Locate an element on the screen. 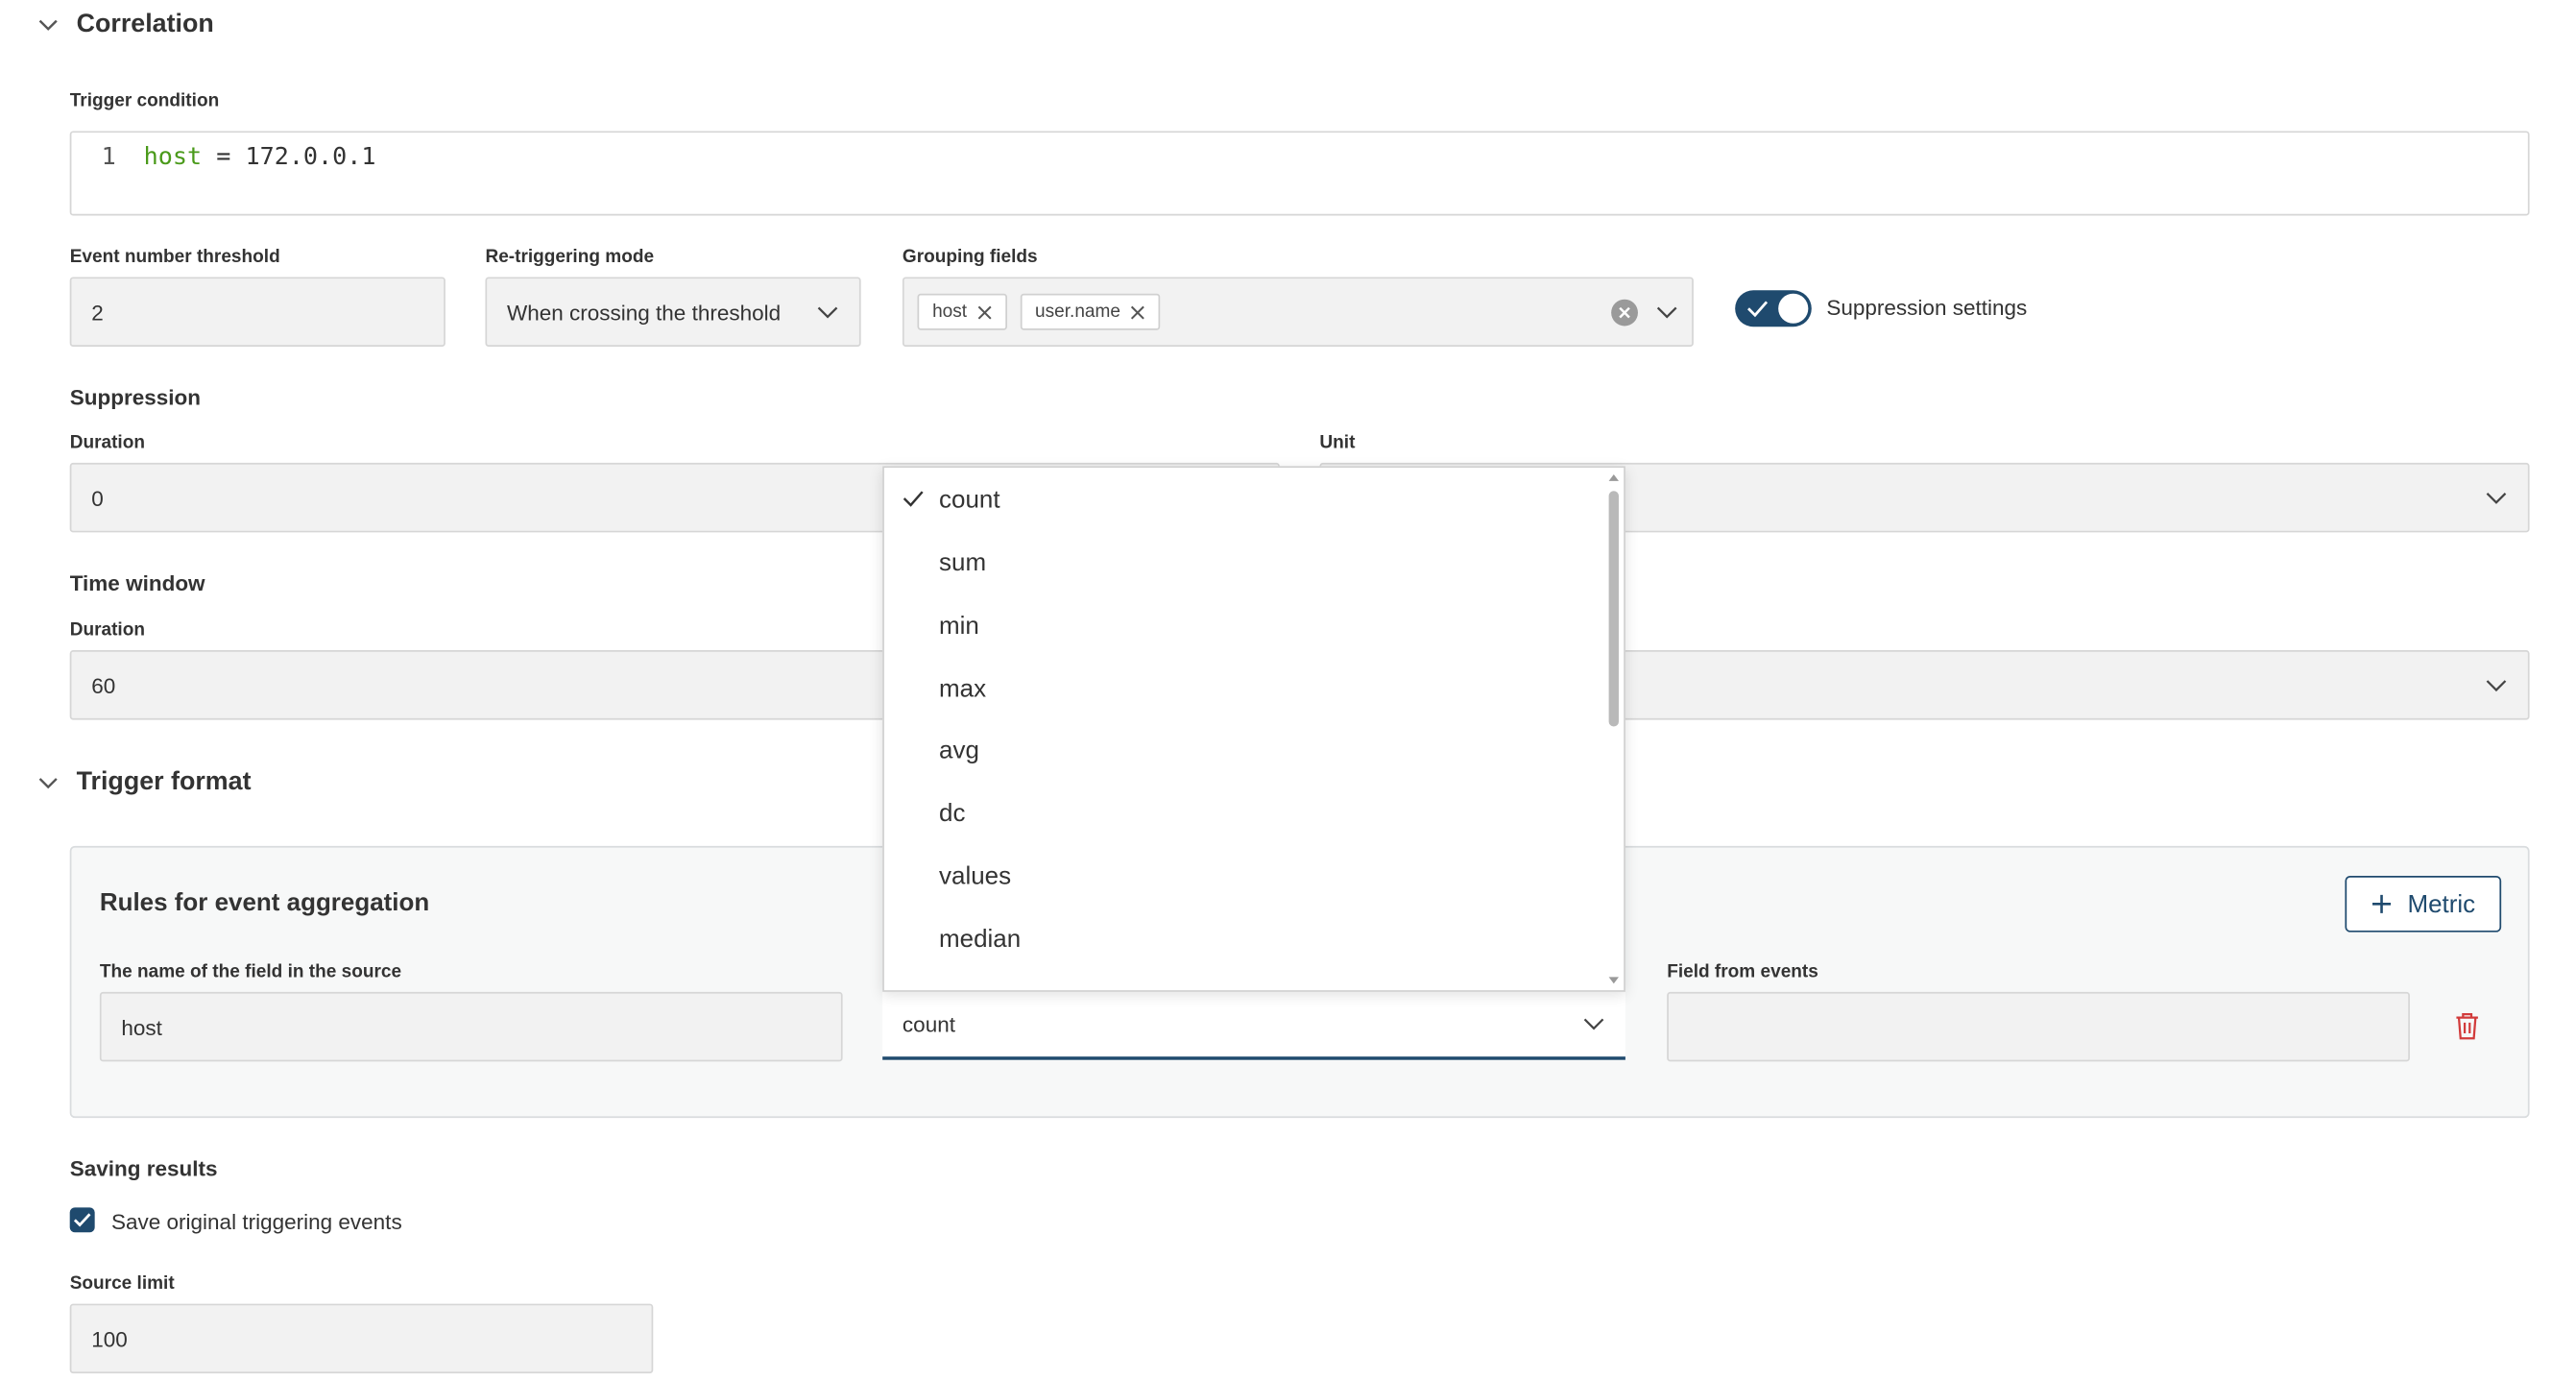 This screenshot has width=2576, height=1380. correlation-section-toggle: Correlation is located at coordinates (125, 25).